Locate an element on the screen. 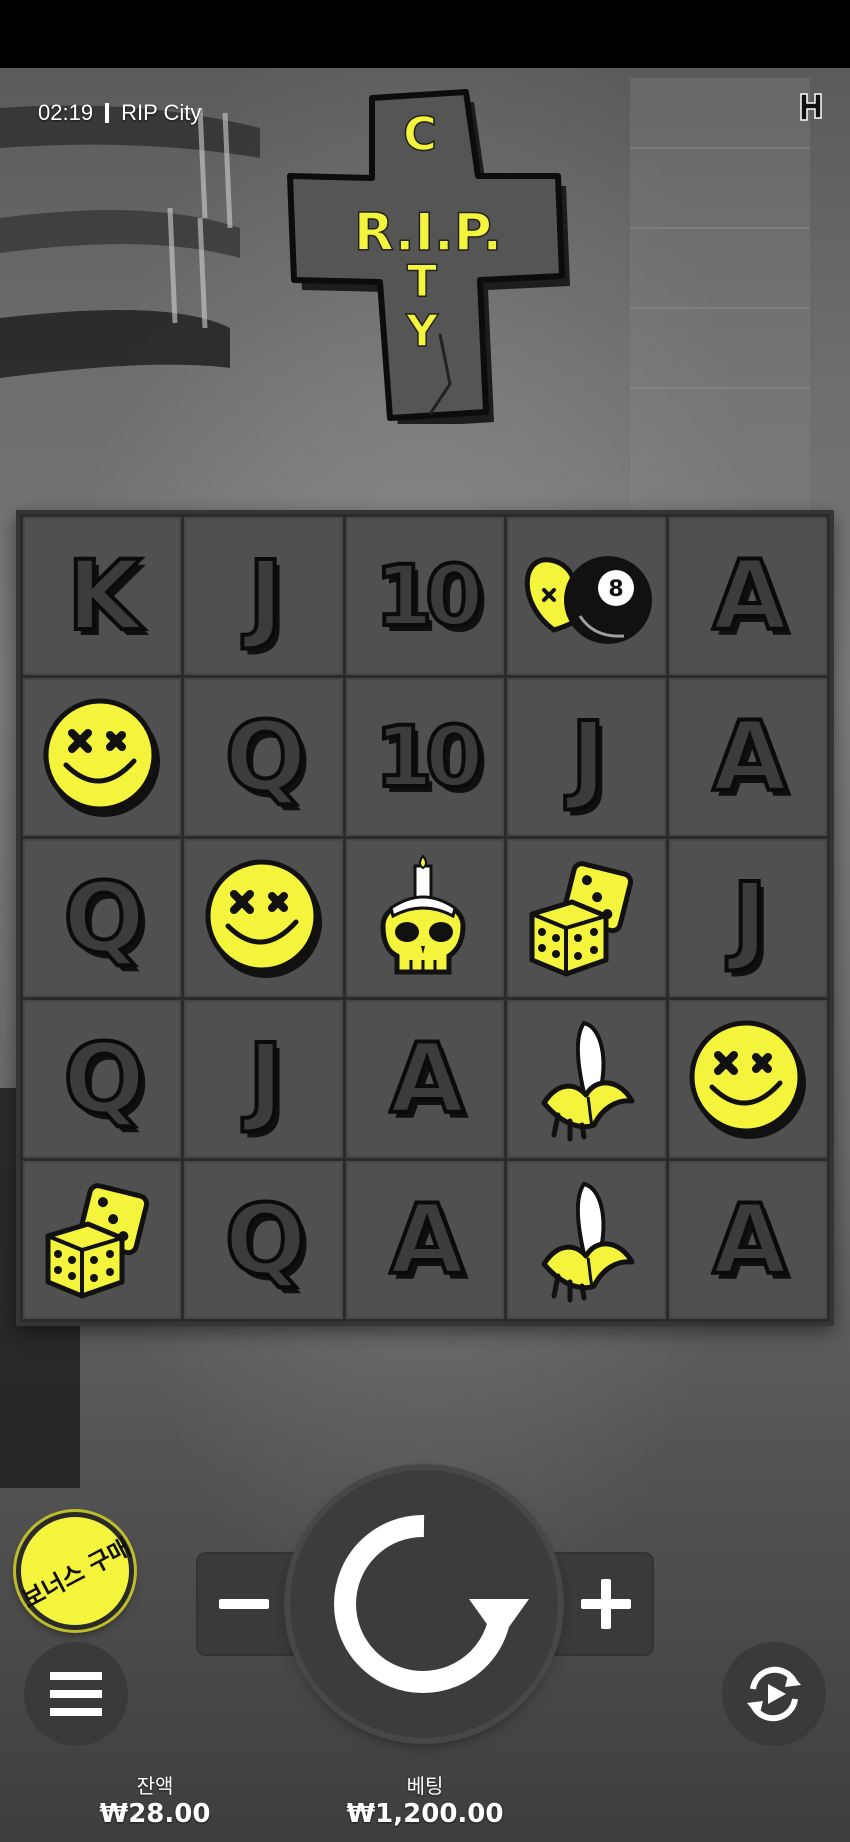 This screenshot has height=1842, width=850. increase-bet-button is located at coordinates (606, 1604).